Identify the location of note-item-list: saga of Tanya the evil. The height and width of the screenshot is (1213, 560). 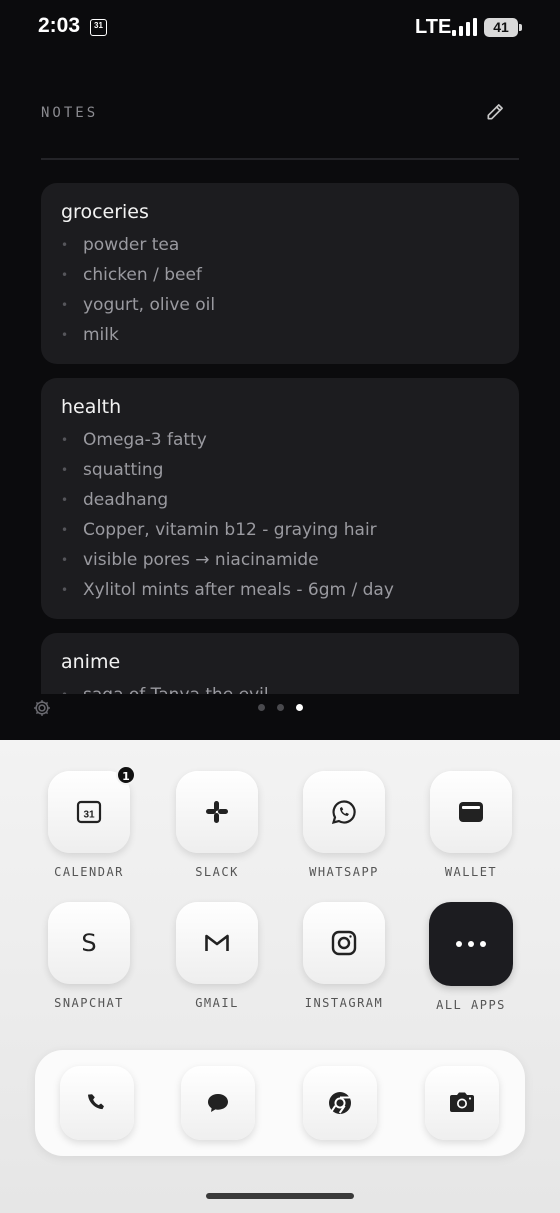
(280, 687).